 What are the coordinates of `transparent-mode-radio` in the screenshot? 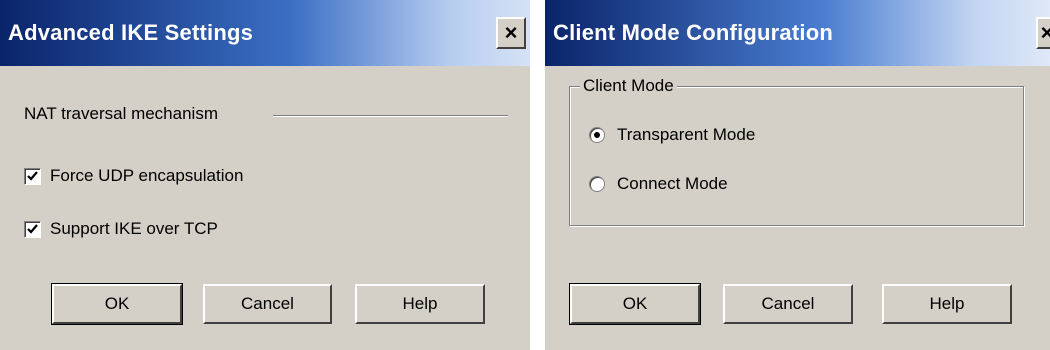 It's located at (597, 135).